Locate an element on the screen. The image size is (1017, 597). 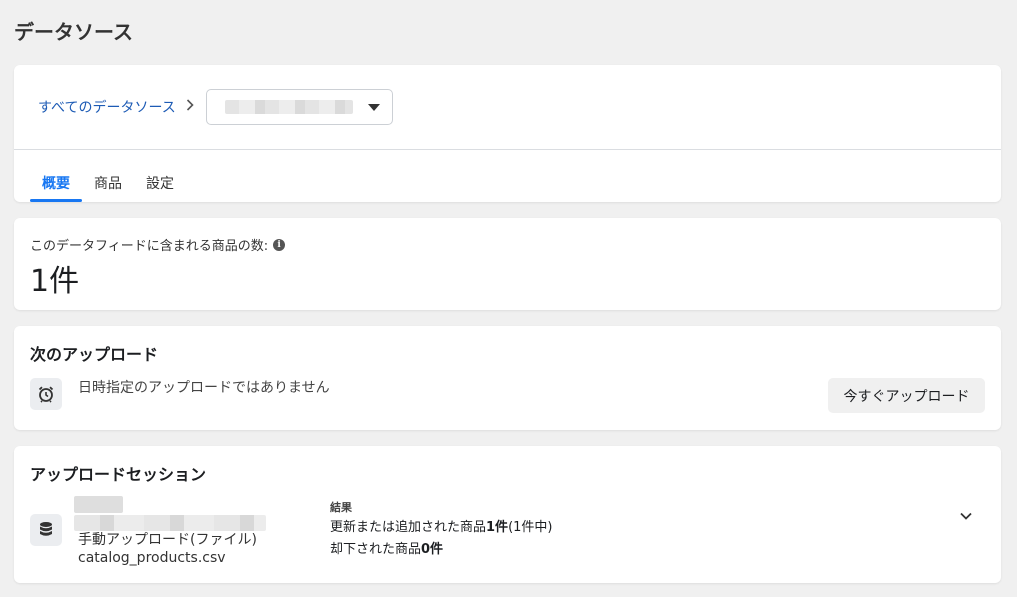
product-count-value: 1件 is located at coordinates (55, 281).